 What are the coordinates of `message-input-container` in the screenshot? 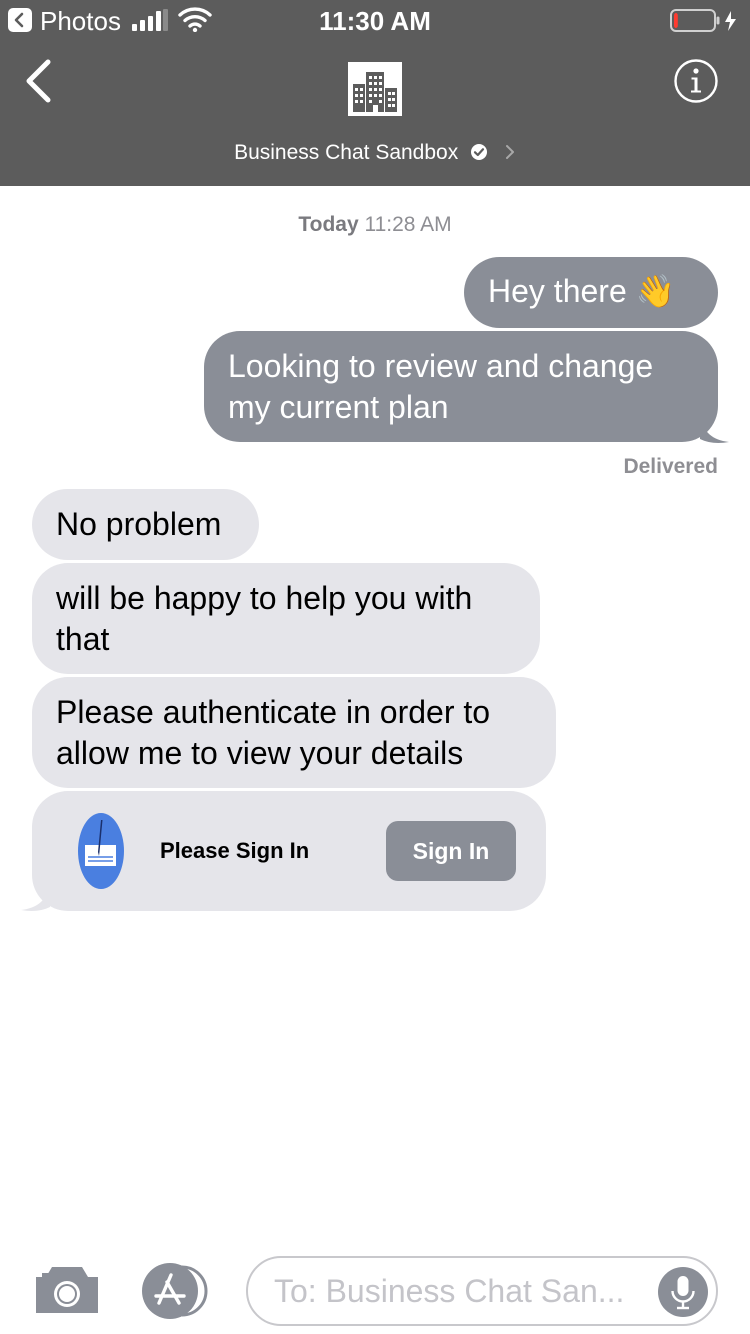 It's located at (482, 1291).